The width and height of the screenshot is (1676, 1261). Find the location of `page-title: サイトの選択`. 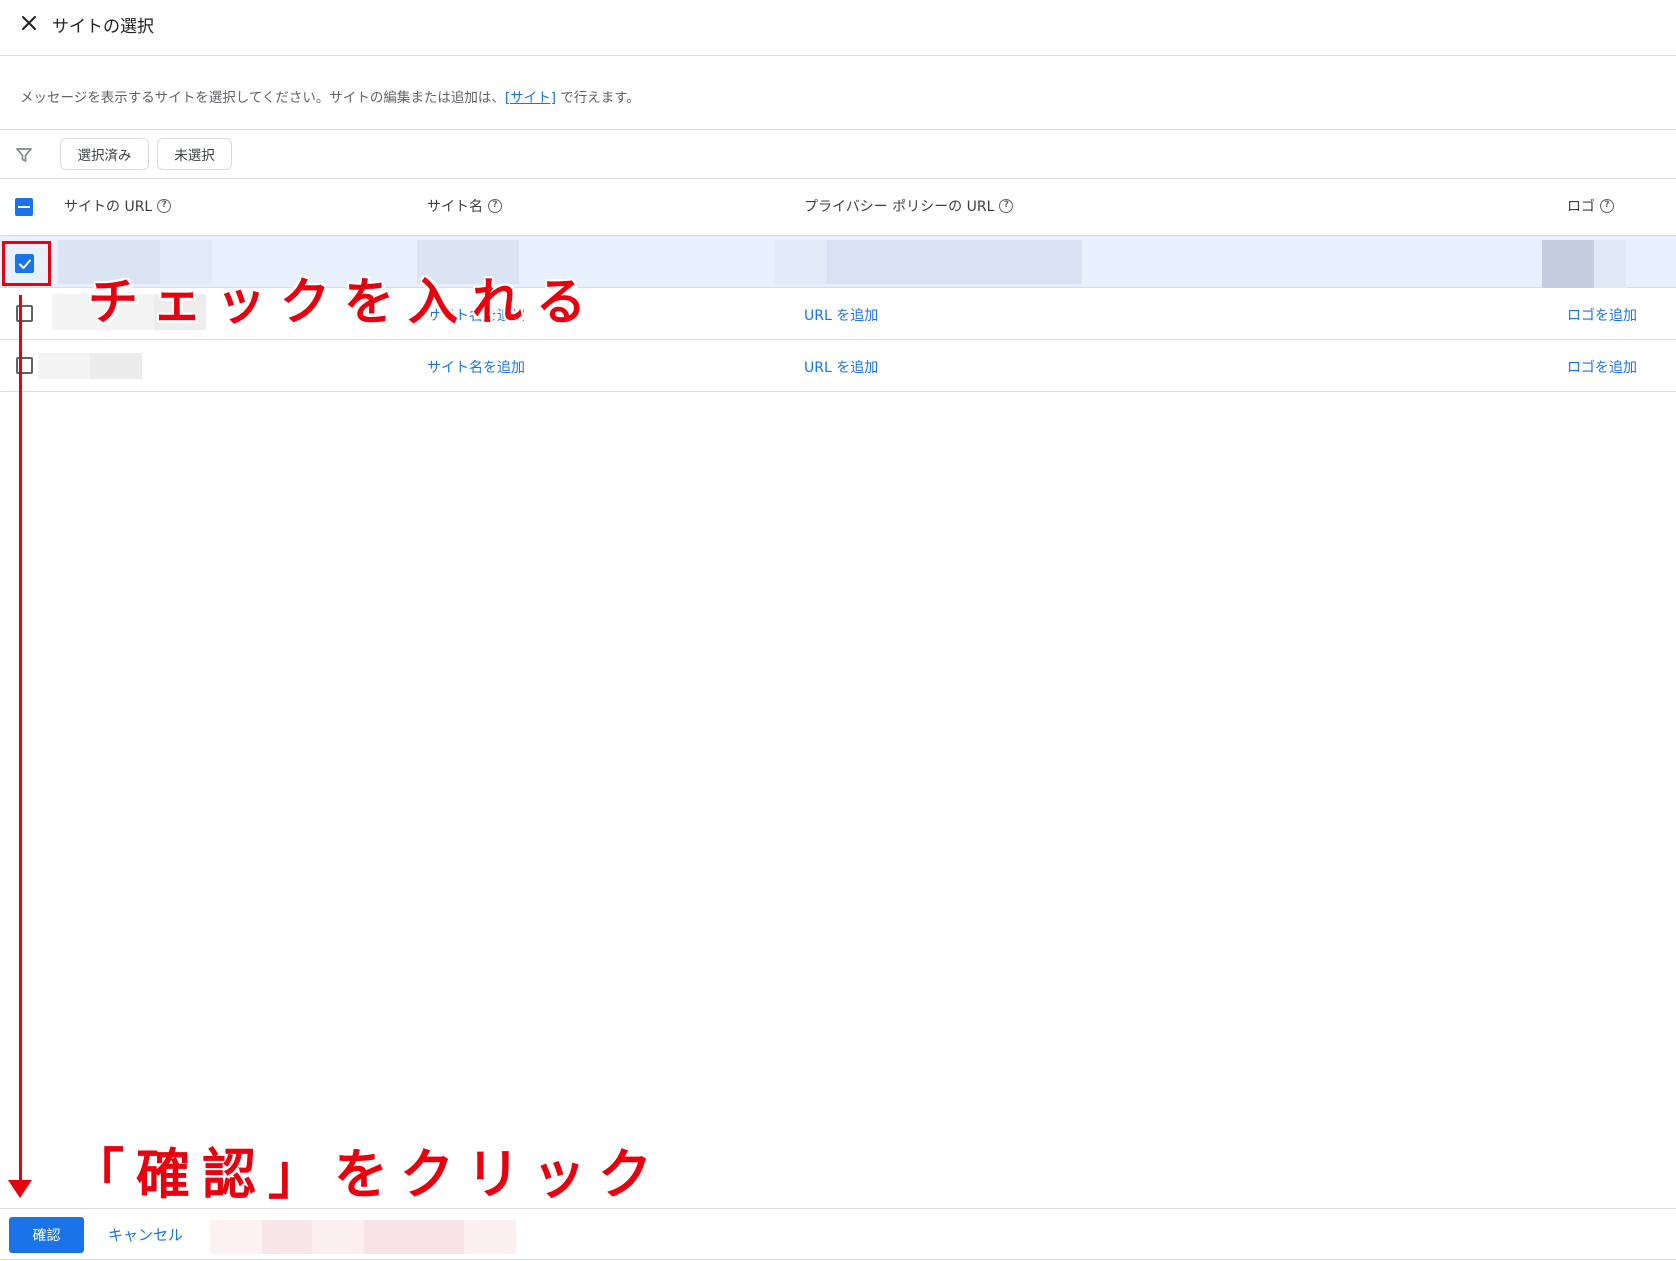

page-title: サイトの選択 is located at coordinates (103, 27).